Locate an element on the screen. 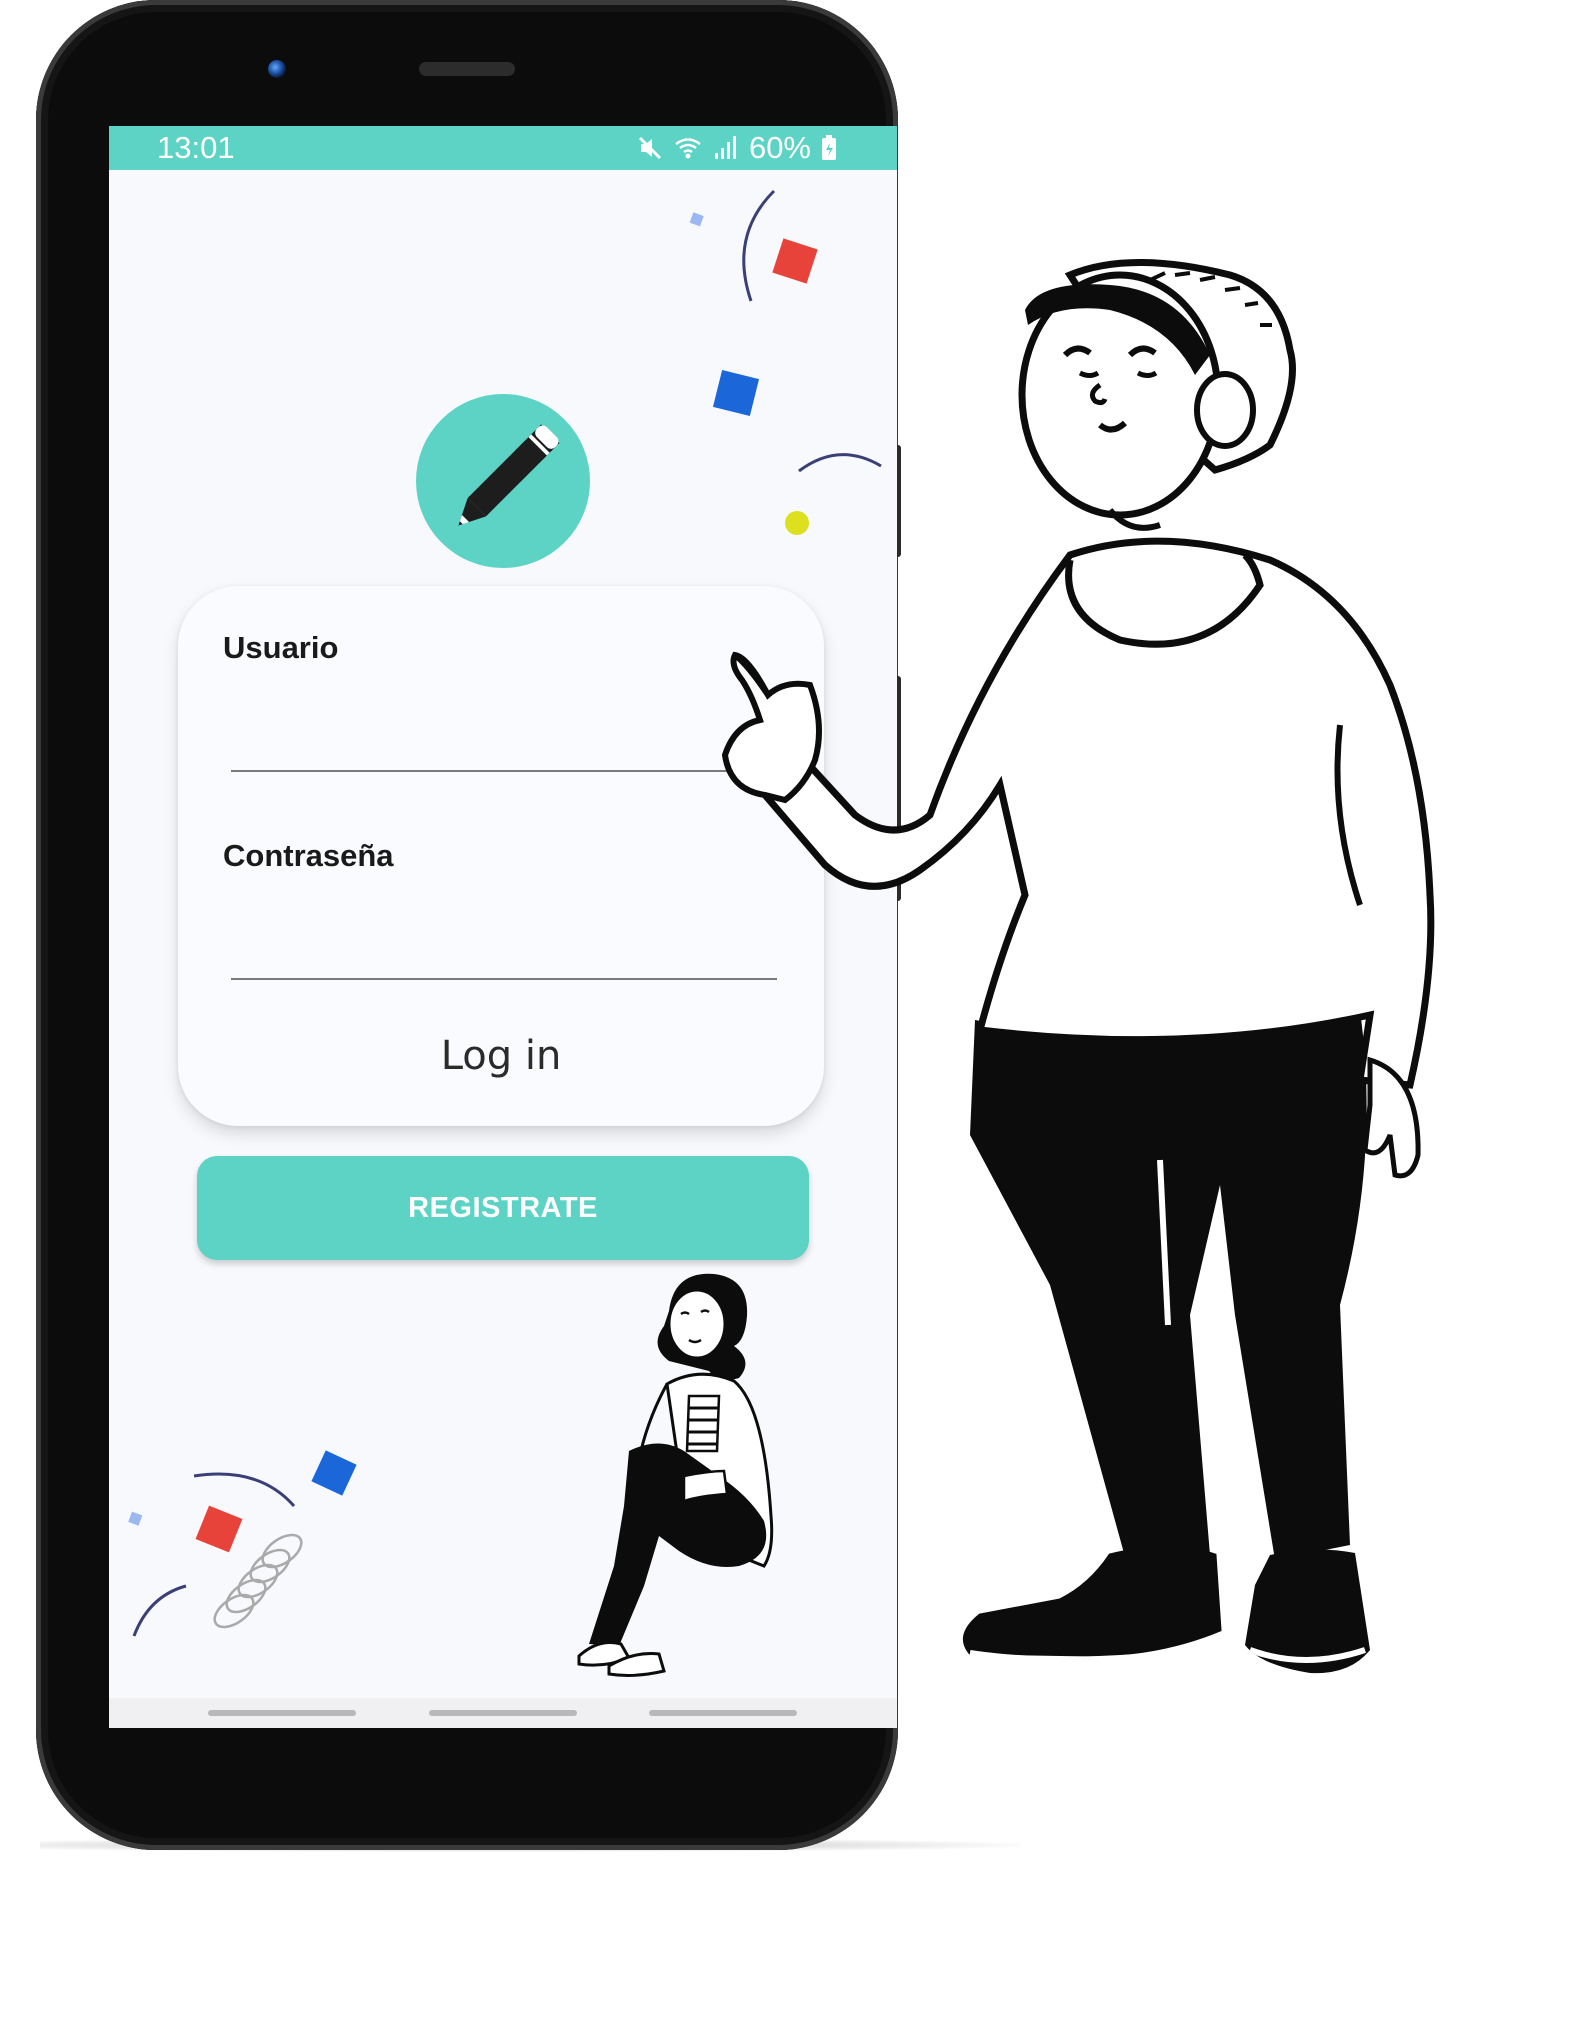 This screenshot has width=1595, height=2034. battery-icon is located at coordinates (834, 148).